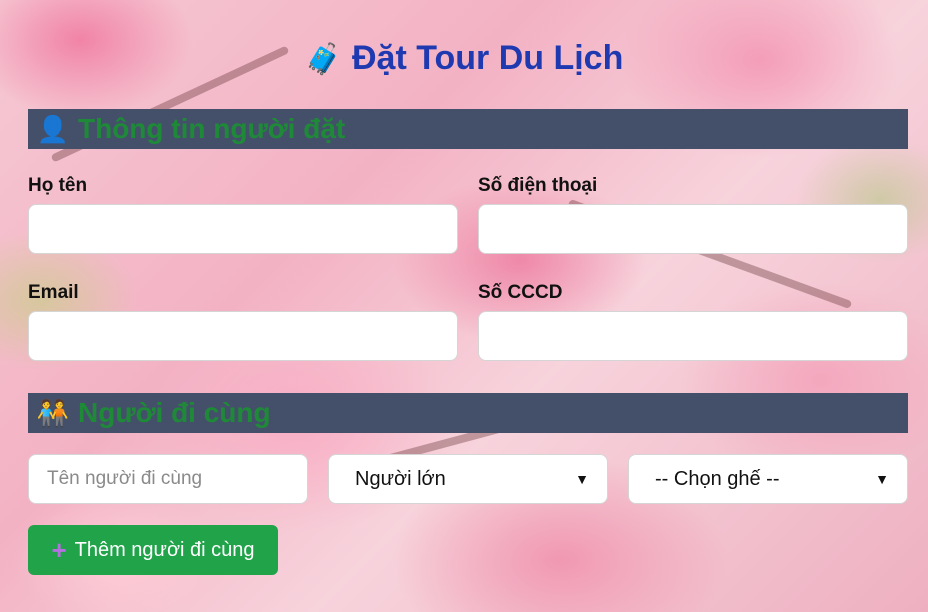  What do you see at coordinates (488, 58) in the screenshot?
I see `page-title-text: Đặt Tour Du Lịch` at bounding box center [488, 58].